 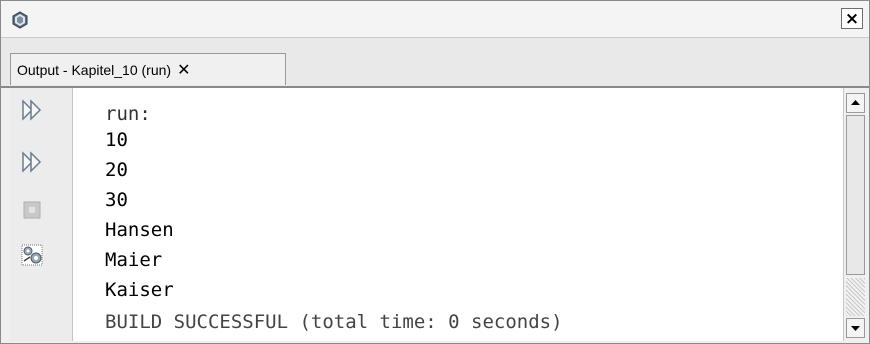 I want to click on output-line: Kaiser, so click(x=139, y=290).